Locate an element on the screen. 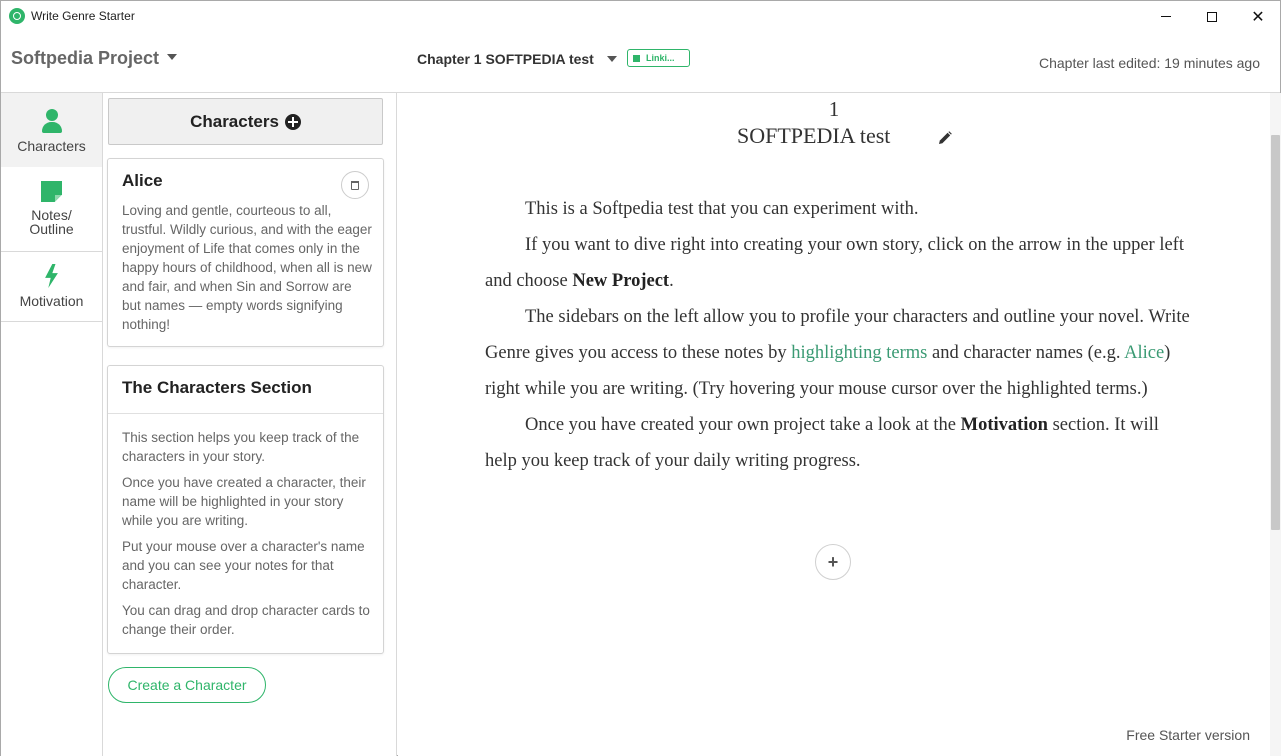 This screenshot has width=1281, height=756. lightning-bolt-icon is located at coordinates (51, 276).